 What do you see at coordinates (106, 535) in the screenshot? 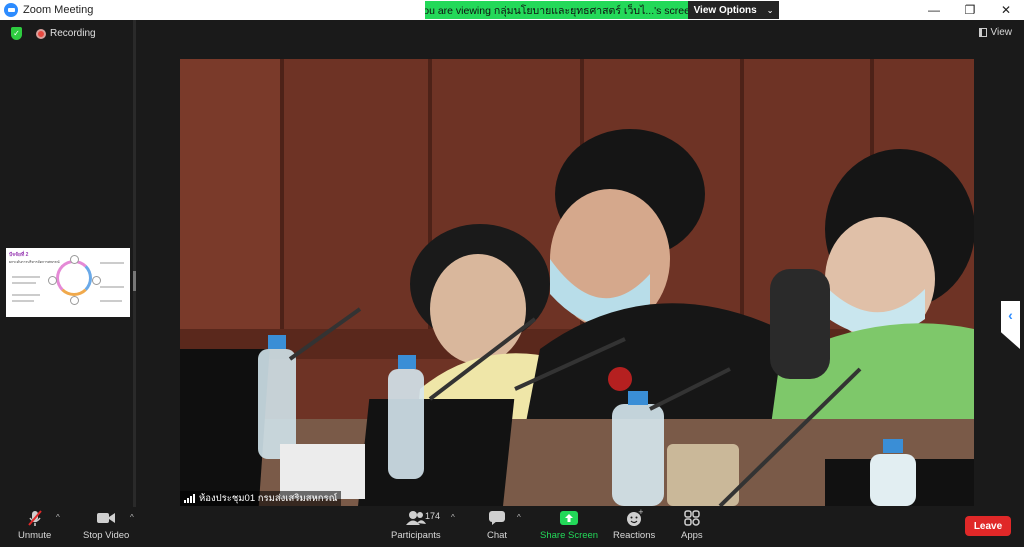
I see `stop-video-label: Stop Video` at bounding box center [106, 535].